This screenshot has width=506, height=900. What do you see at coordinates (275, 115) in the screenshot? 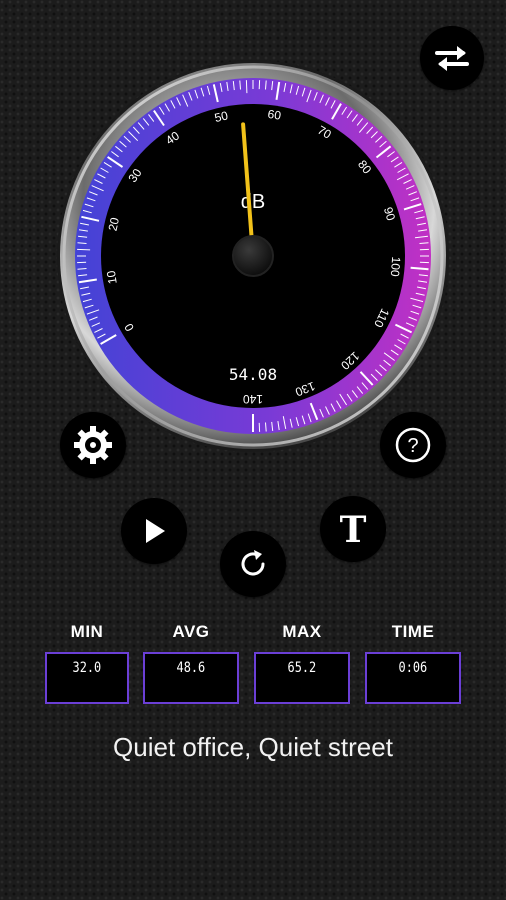
I see `gauge-tick-label: 60` at bounding box center [275, 115].